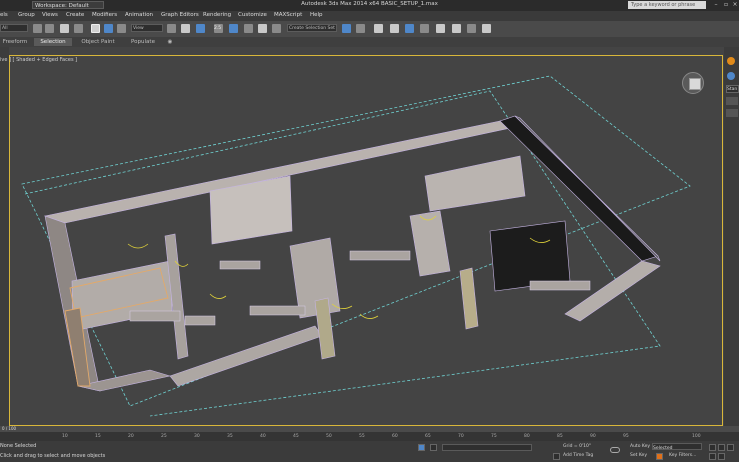  What do you see at coordinates (171, 28) in the screenshot?
I see `pivot-icon` at bounding box center [171, 28].